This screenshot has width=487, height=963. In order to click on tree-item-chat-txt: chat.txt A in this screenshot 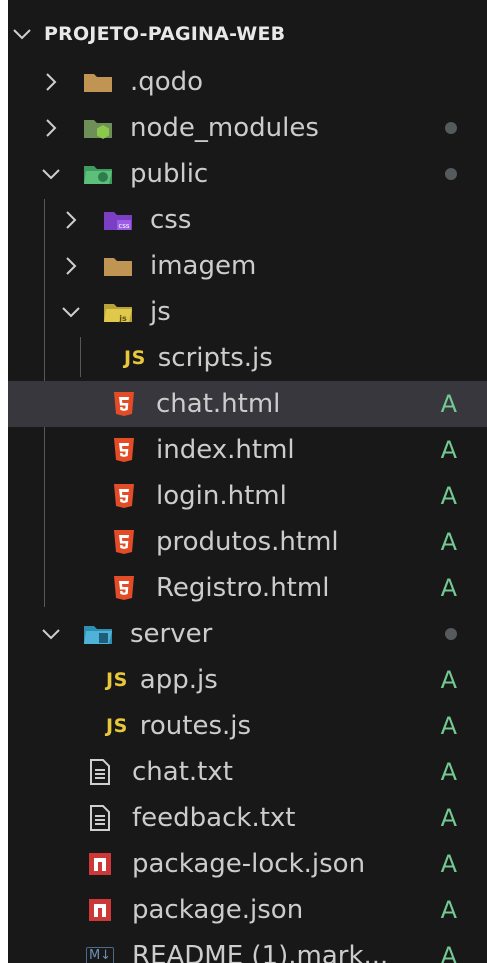, I will do `click(247, 772)`.